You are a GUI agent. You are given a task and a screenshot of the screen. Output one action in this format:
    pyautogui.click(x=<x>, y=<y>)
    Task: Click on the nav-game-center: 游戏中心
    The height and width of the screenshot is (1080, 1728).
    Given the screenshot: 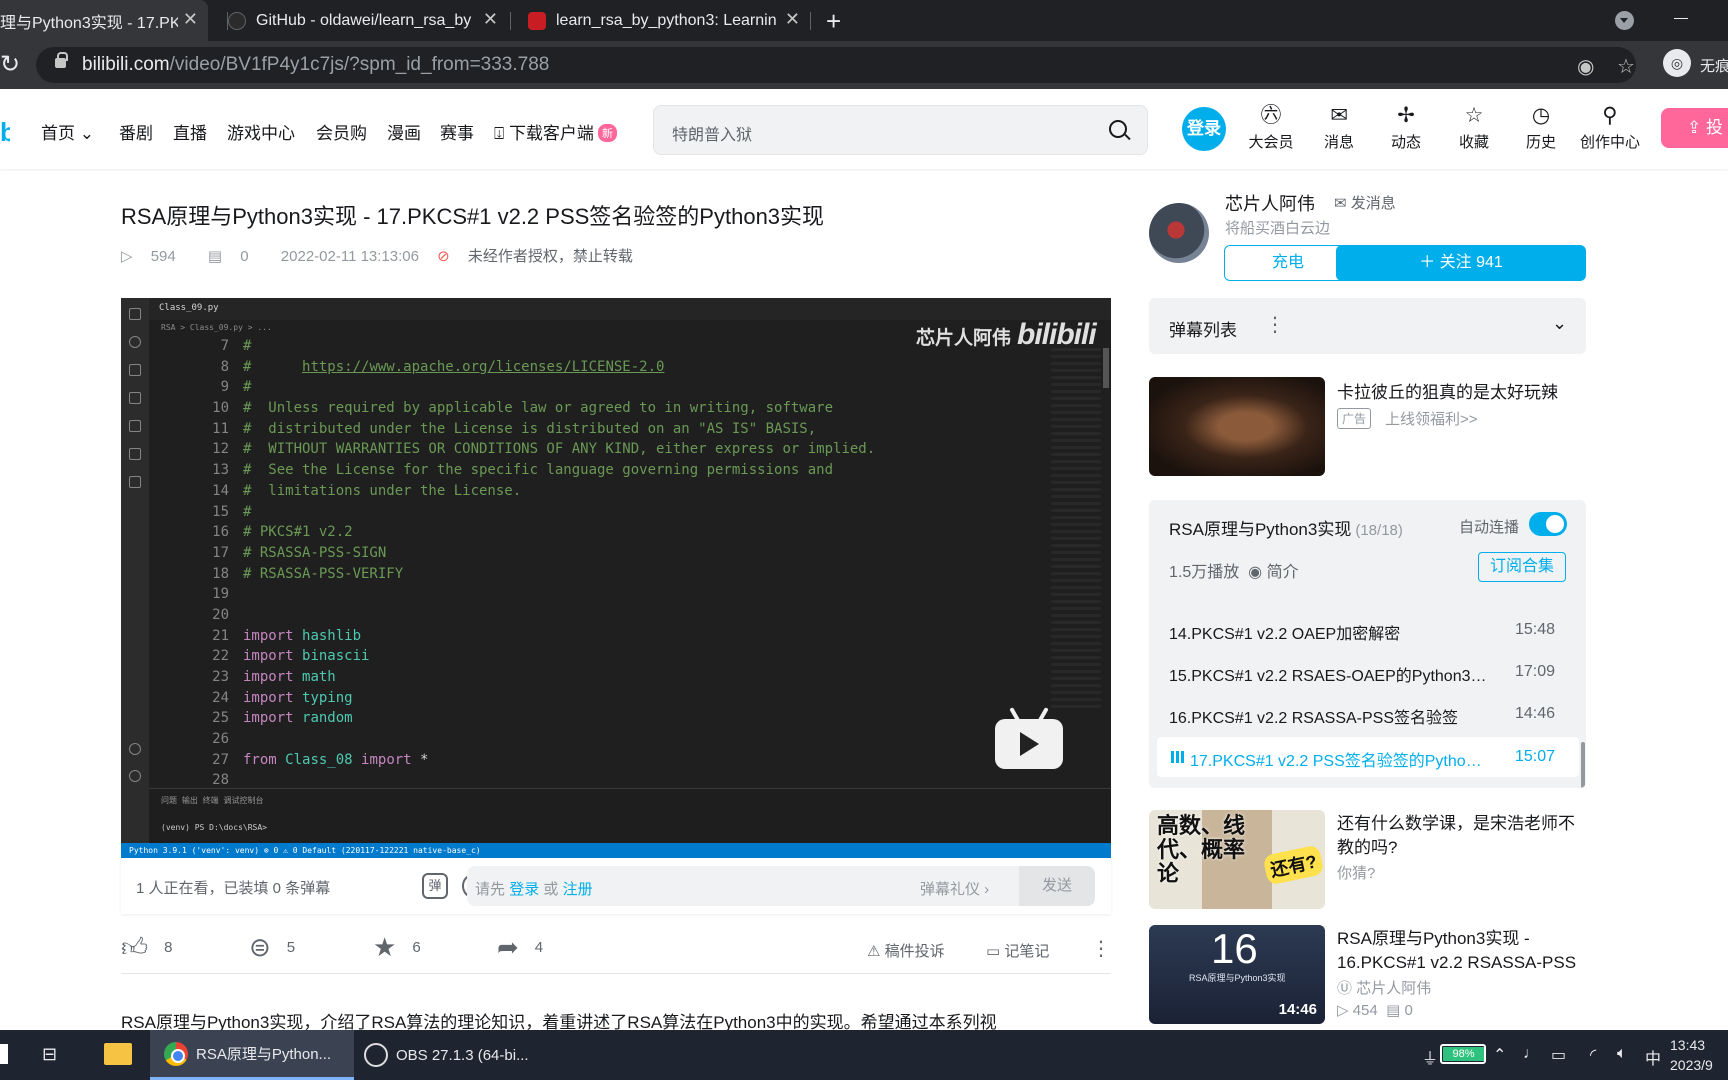 What is the action you would take?
    pyautogui.click(x=261, y=131)
    